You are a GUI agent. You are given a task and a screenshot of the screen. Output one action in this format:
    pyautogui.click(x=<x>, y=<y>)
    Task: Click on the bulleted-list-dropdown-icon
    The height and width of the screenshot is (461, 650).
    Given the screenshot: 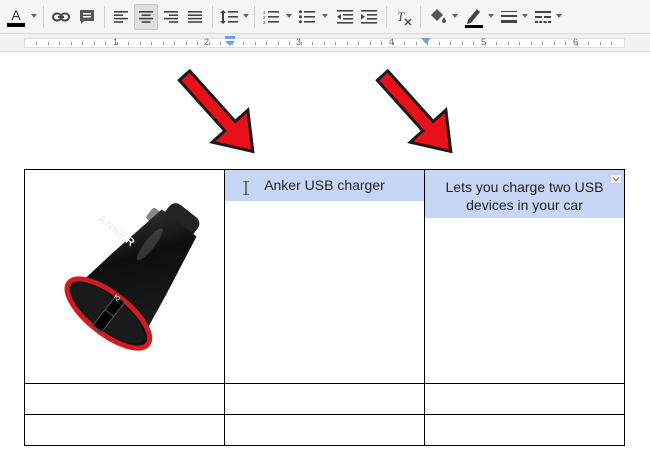 What is the action you would take?
    pyautogui.click(x=325, y=16)
    